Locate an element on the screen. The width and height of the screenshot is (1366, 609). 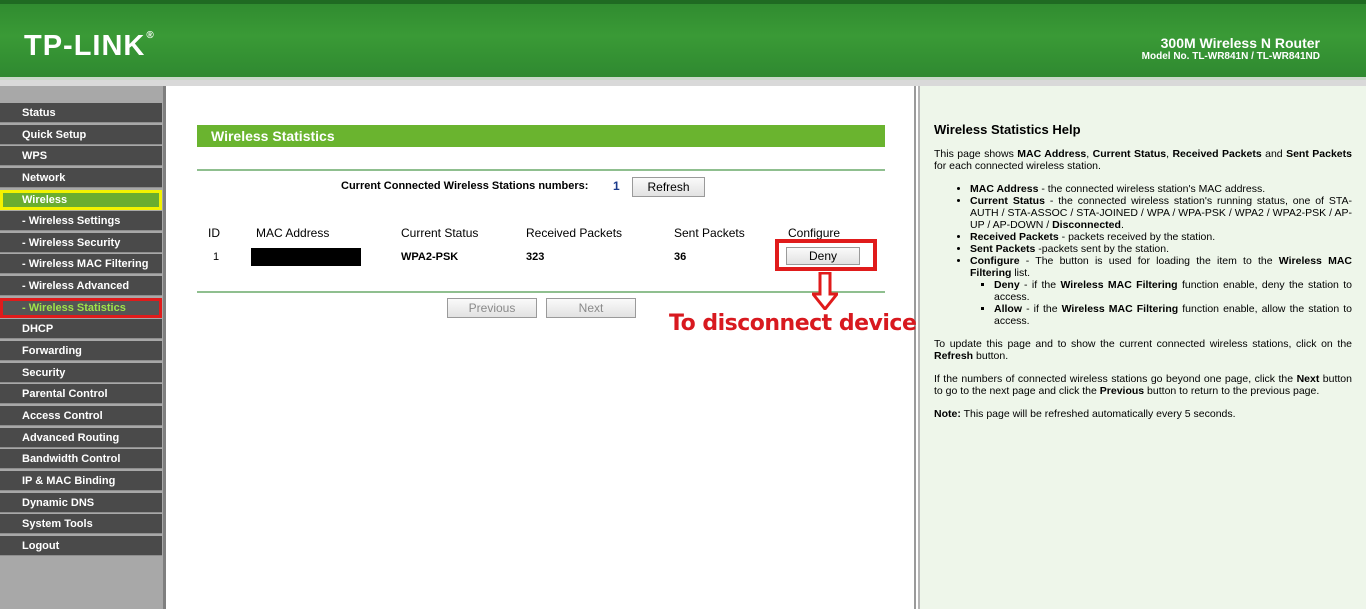
product-name: 300M Wireless N Router is located at coordinates (1240, 43).